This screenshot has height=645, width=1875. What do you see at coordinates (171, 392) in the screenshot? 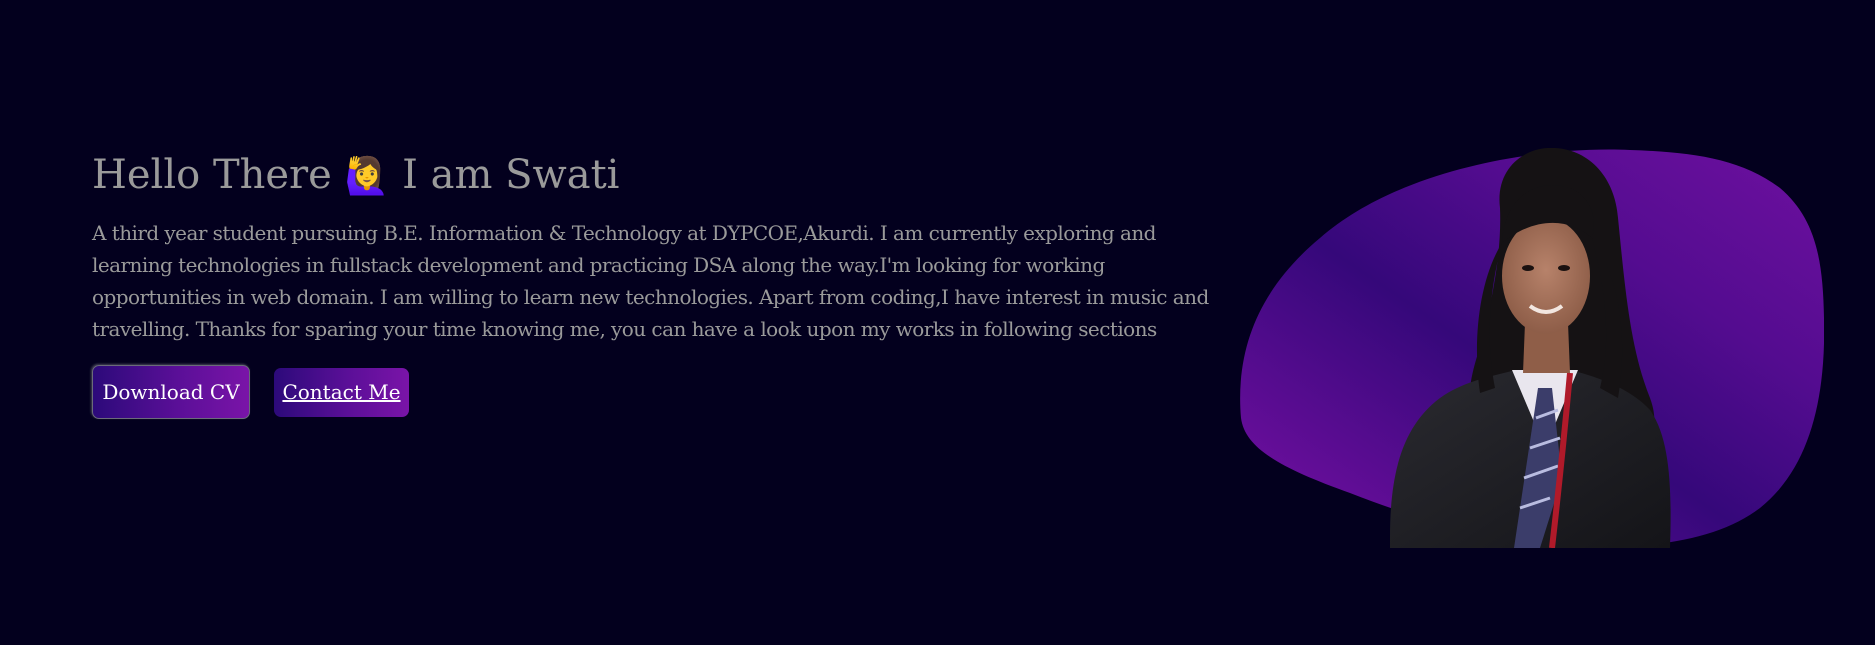
I see `download-cv-button: Download CV` at bounding box center [171, 392].